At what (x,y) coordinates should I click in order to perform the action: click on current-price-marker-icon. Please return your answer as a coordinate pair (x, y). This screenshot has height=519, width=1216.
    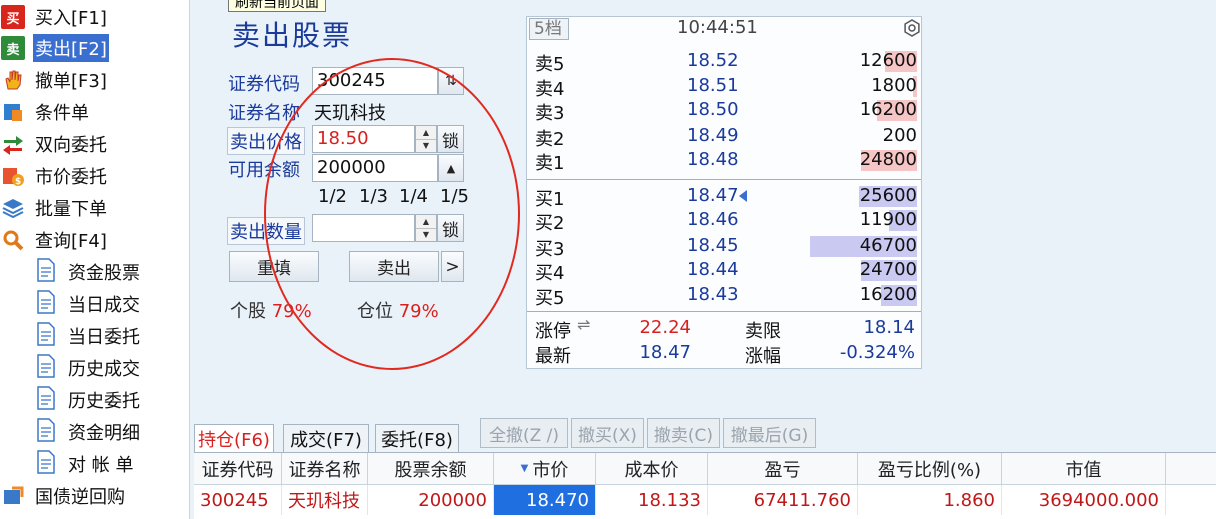
    Looking at the image, I should click on (743, 196).